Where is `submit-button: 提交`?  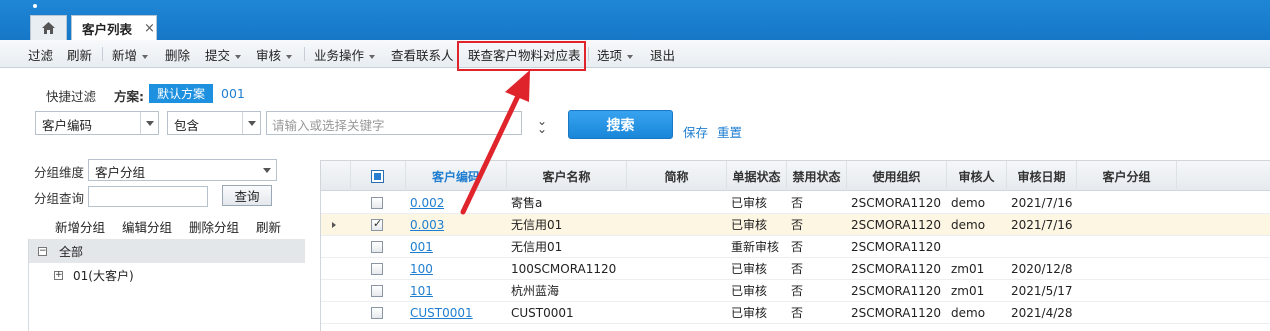
submit-button: 提交 is located at coordinates (223, 54).